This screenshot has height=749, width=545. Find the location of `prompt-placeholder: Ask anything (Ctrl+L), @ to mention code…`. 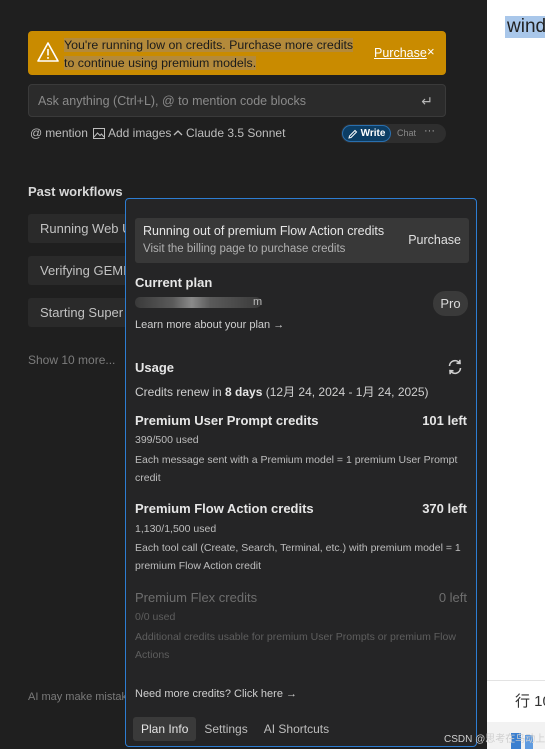

prompt-placeholder: Ask anything (Ctrl+L), @ to mention code… is located at coordinates (172, 101).